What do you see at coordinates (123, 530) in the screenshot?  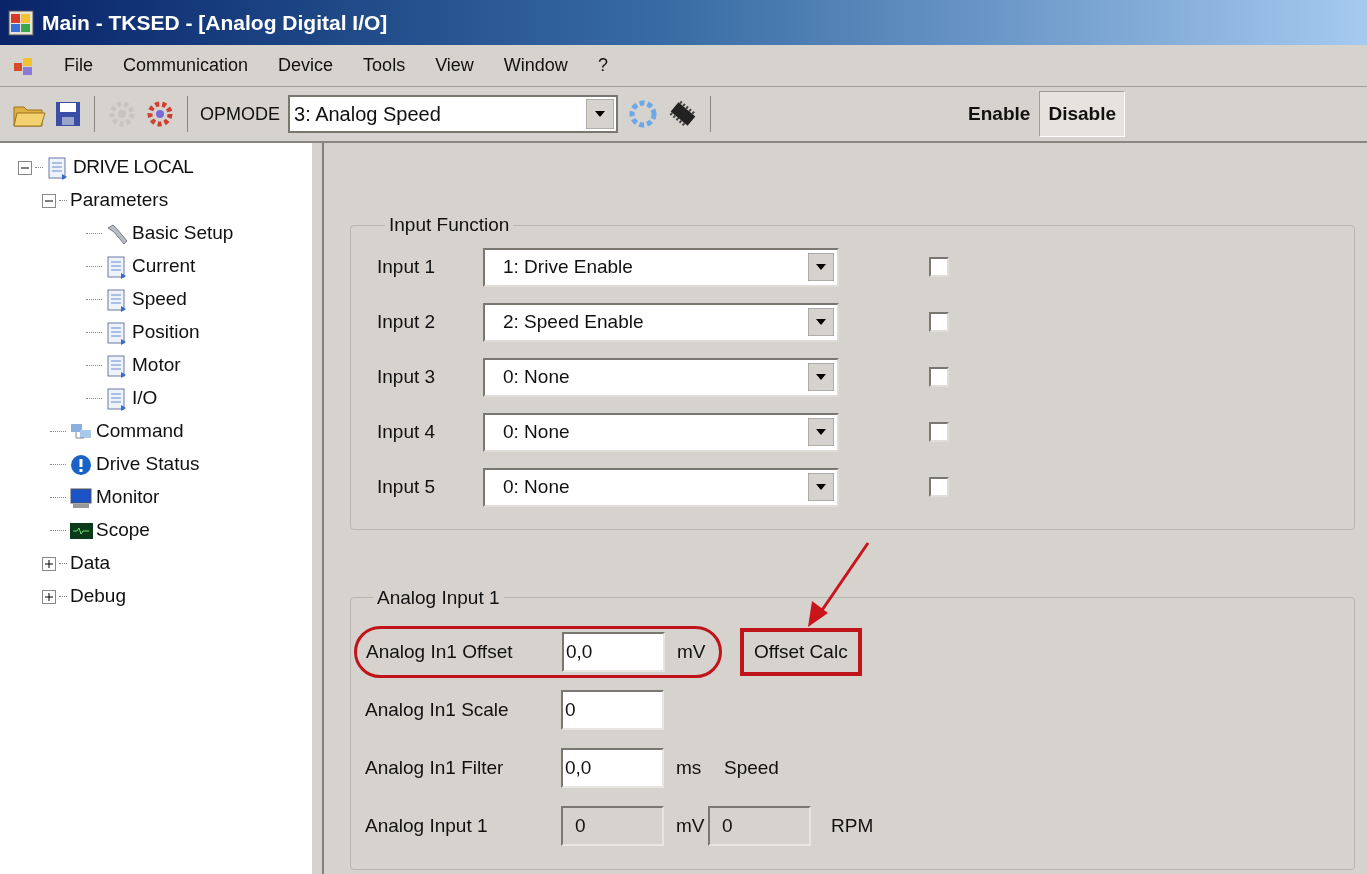 I see `tree-item: Scope` at bounding box center [123, 530].